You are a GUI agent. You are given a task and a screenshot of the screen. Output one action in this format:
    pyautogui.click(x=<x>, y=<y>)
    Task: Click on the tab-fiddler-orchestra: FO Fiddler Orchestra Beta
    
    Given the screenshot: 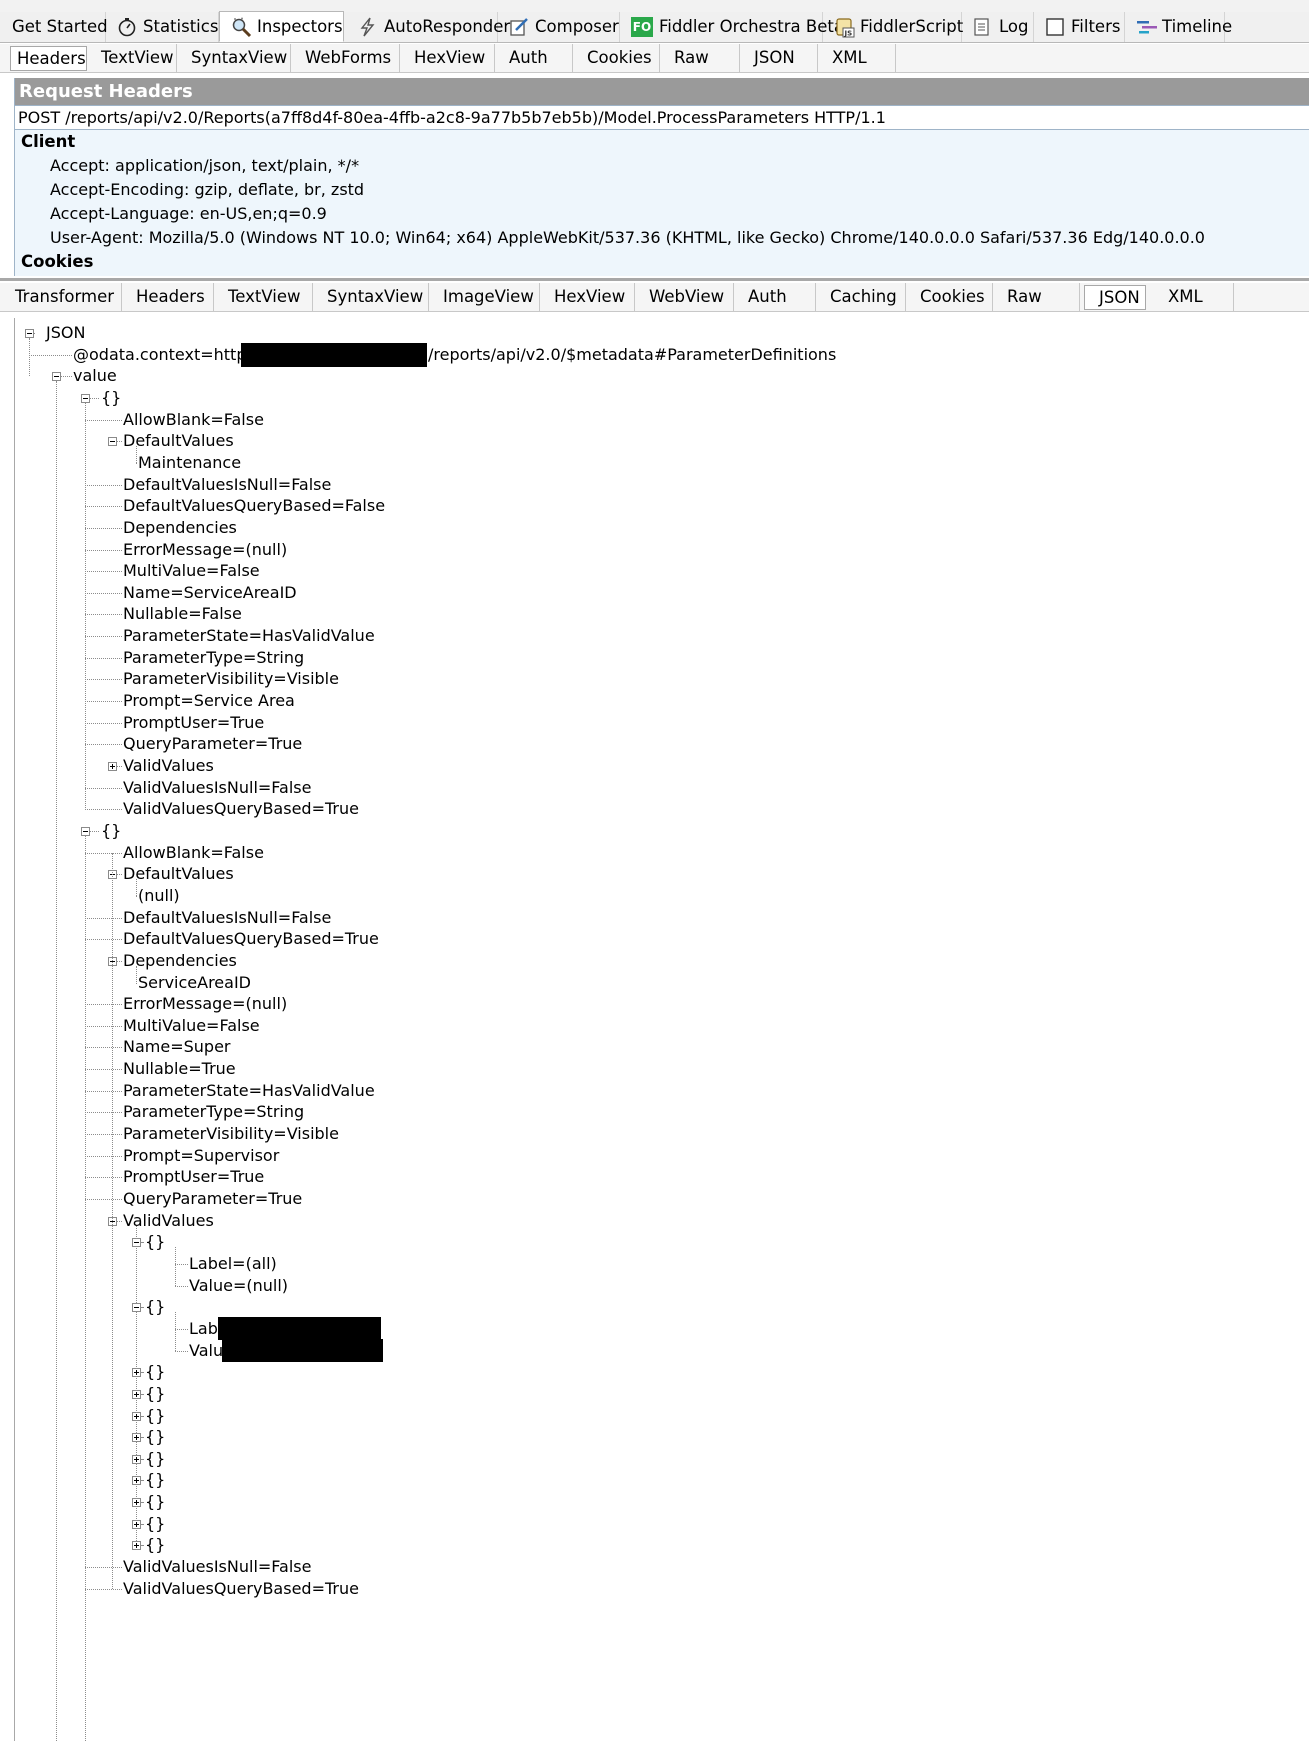 What is the action you would take?
    pyautogui.click(x=732, y=27)
    